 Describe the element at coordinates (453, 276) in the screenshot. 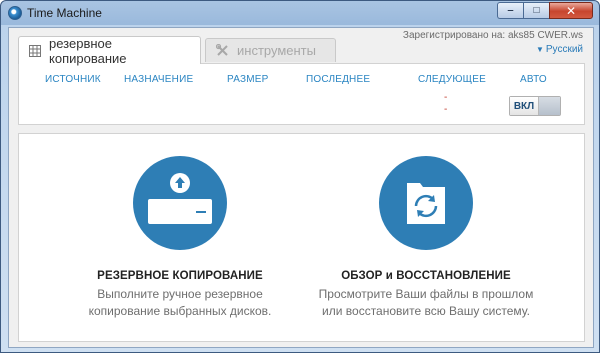

I see `restore-heading-part-2: ВОССТАНОВЛЕНИЕ` at that location.